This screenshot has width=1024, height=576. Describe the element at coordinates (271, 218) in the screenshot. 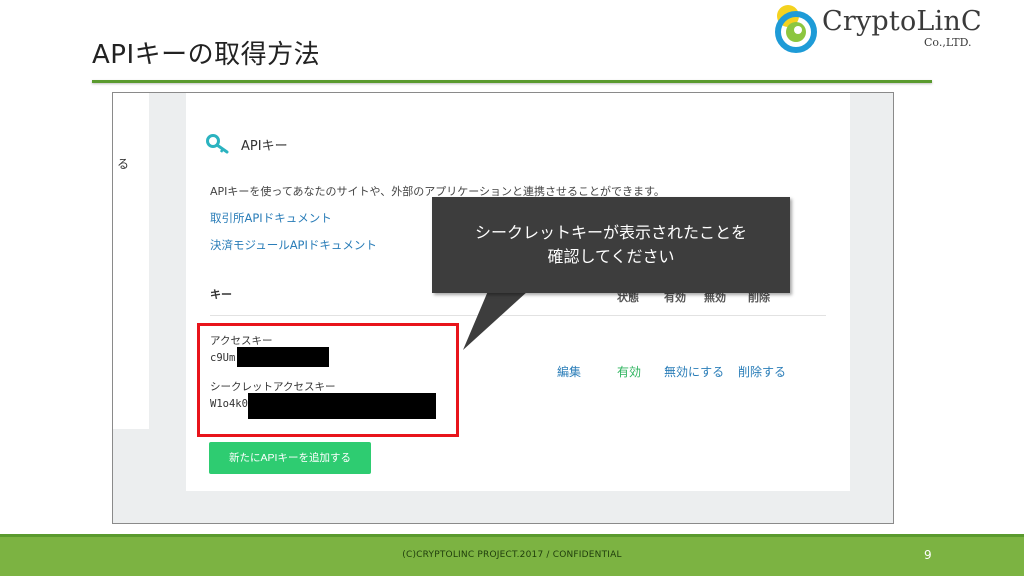

I see `exchange-api-doc-link: 取引所APIドキュメント` at that location.